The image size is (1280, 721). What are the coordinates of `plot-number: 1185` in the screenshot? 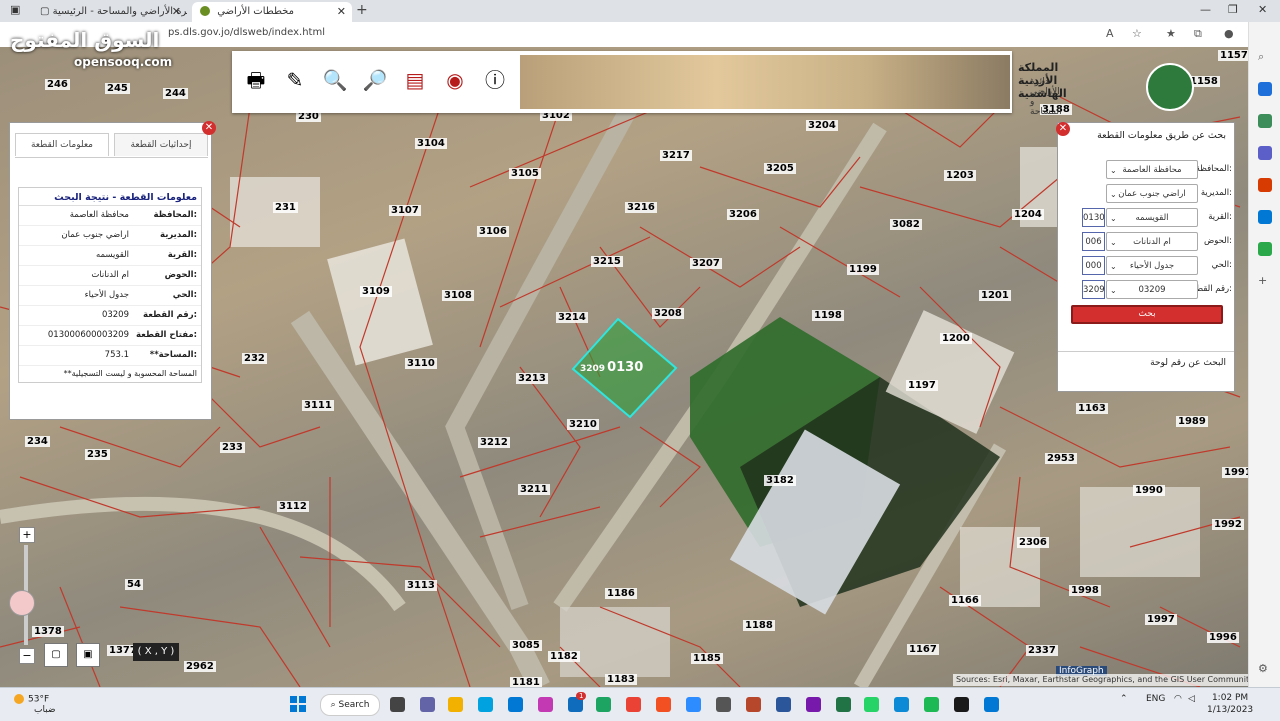 It's located at (707, 658).